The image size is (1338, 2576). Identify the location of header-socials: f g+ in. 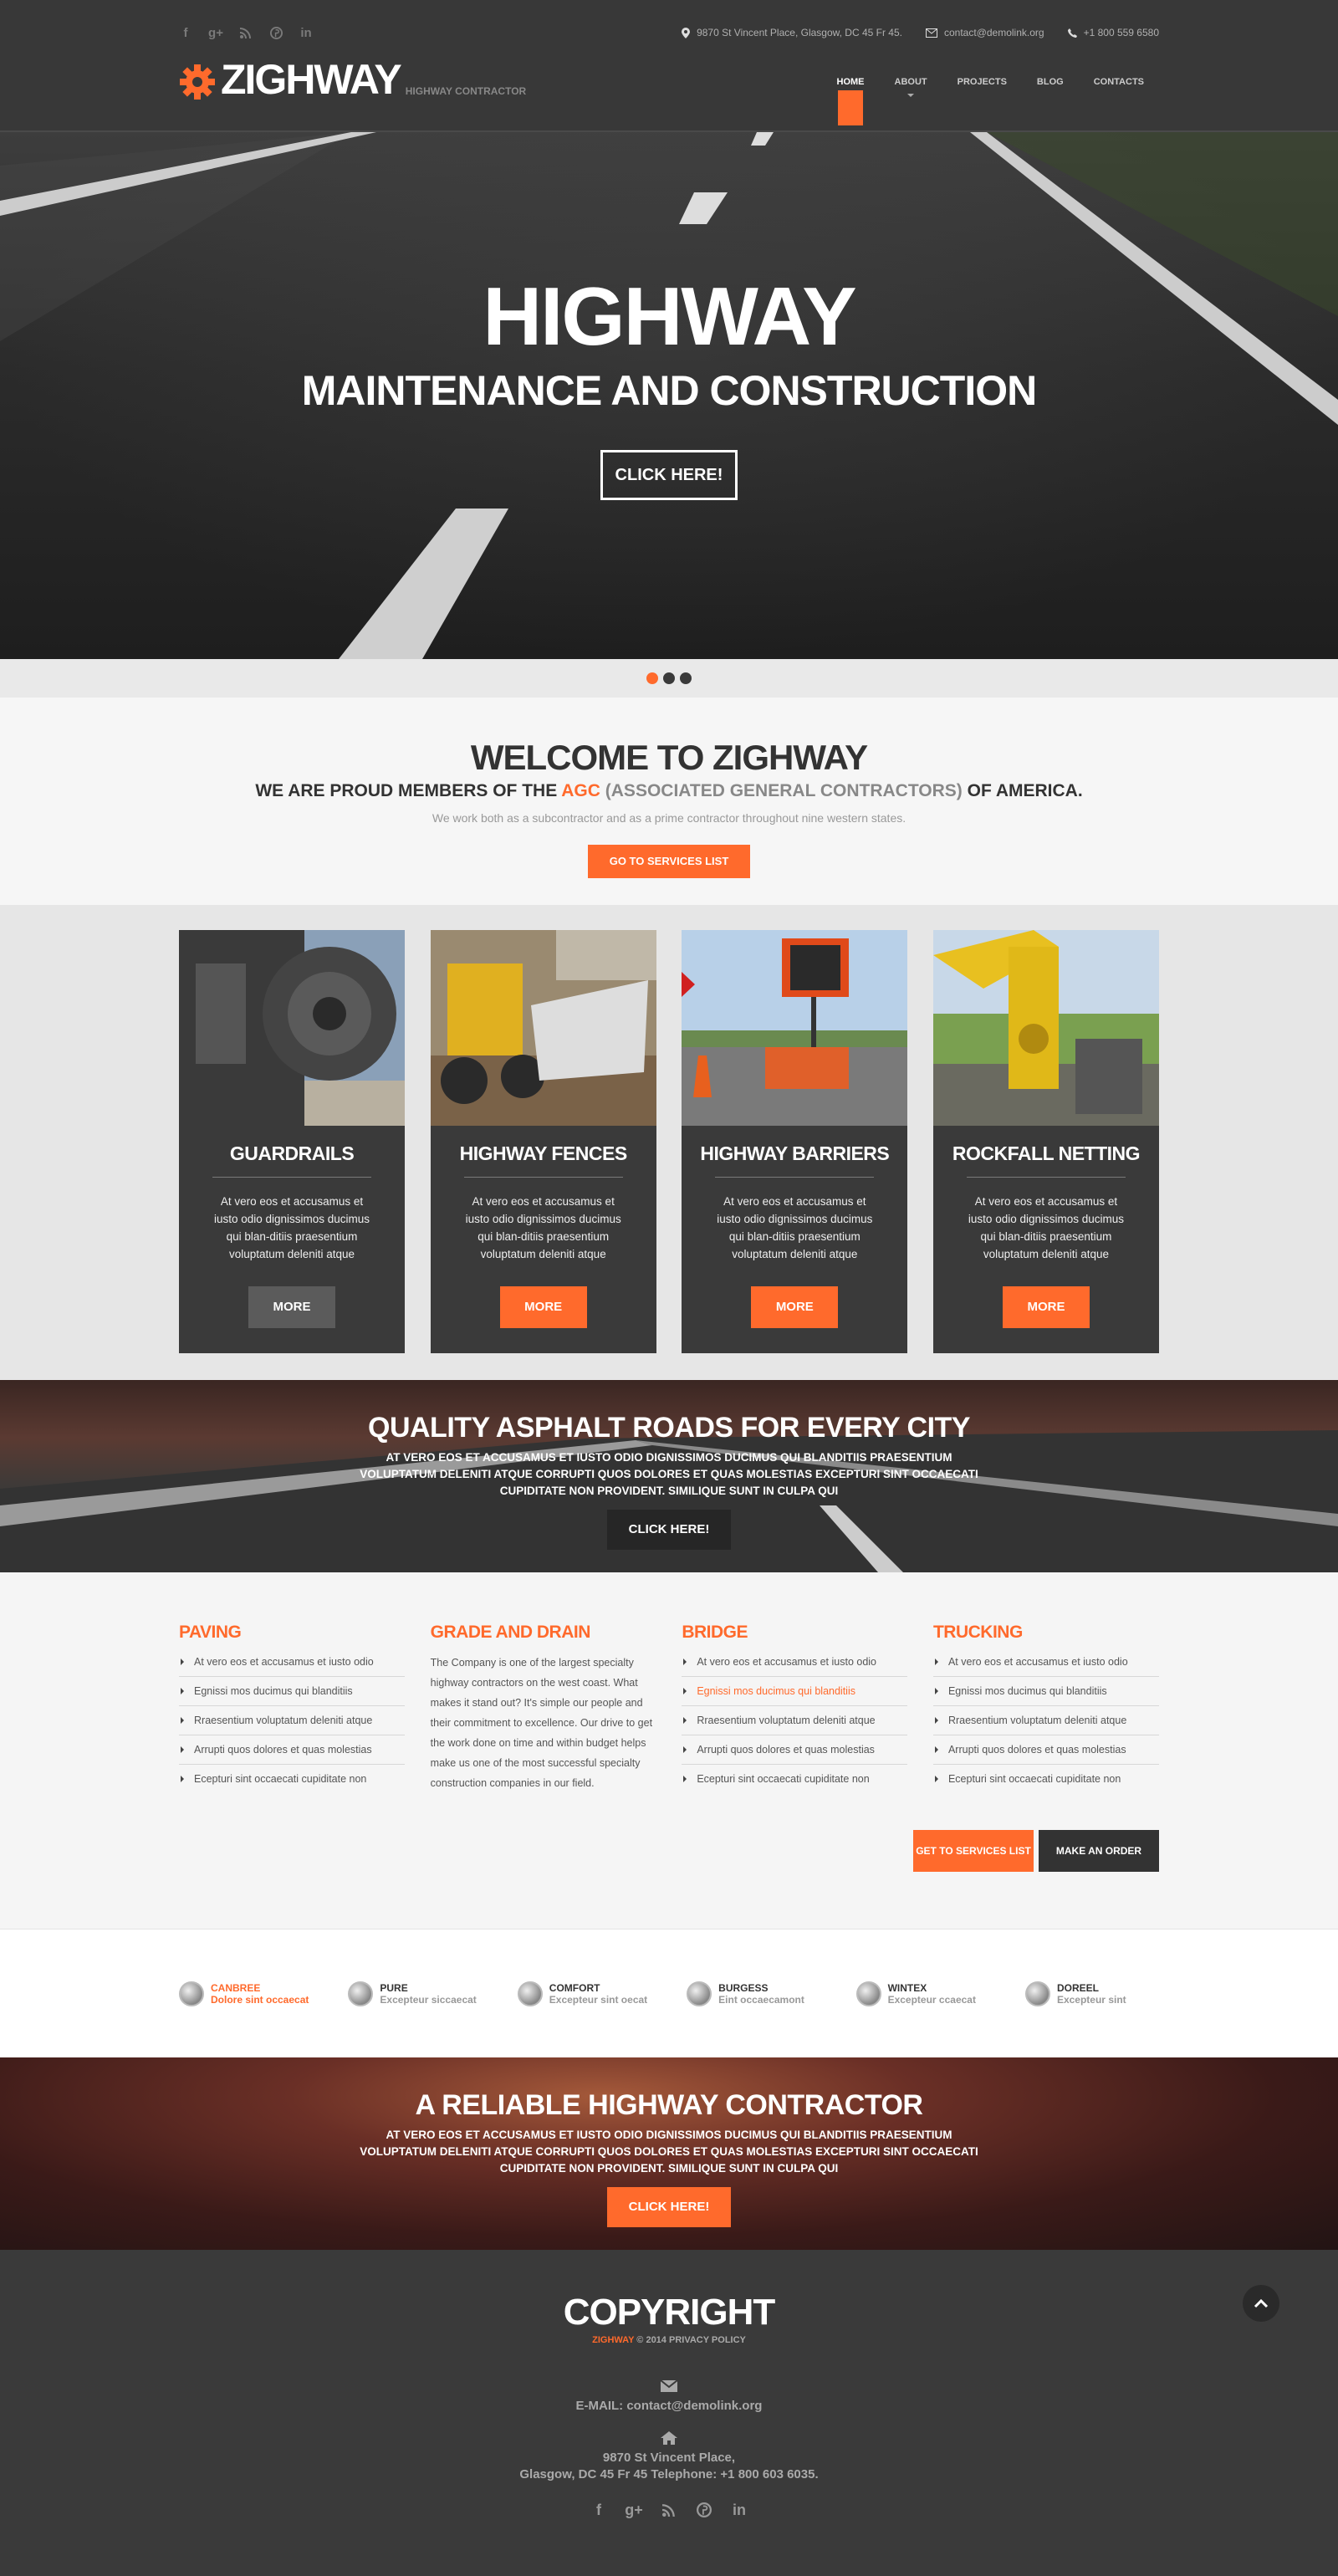
(246, 33).